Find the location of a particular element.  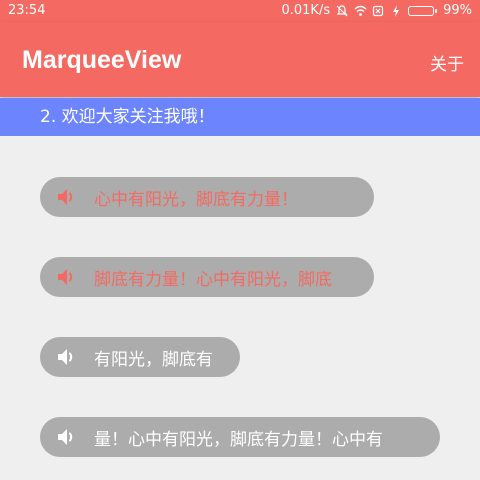

marquee-item: 心中有阳光，脚底有力量！ is located at coordinates (207, 197).